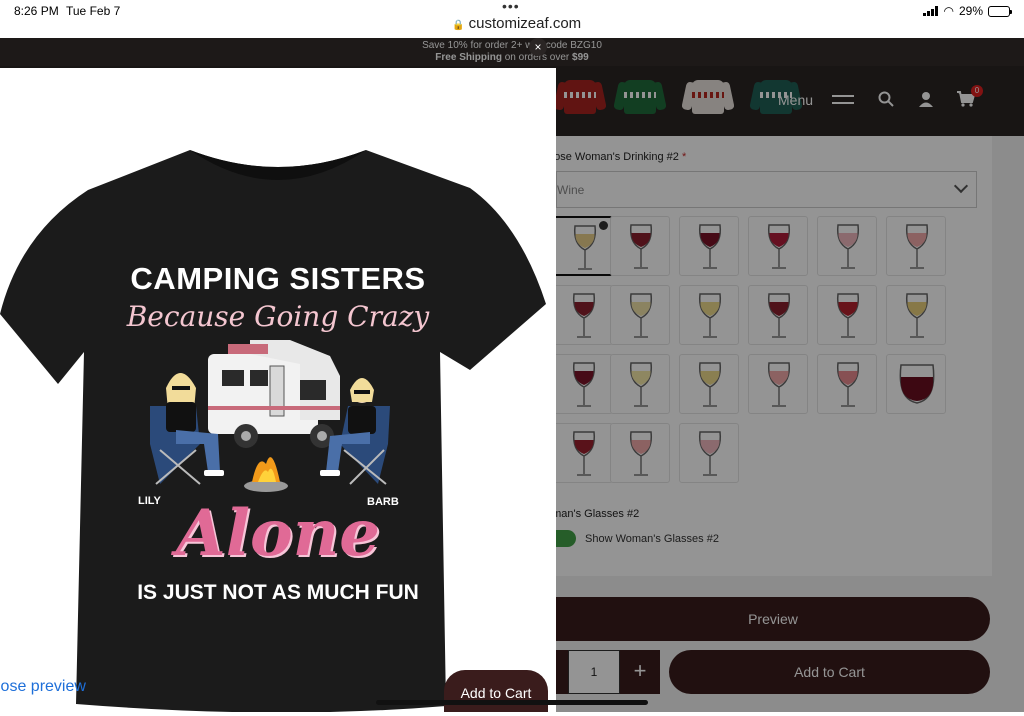 The width and height of the screenshot is (1024, 716). I want to click on cellular-signal-icon, so click(931, 11).